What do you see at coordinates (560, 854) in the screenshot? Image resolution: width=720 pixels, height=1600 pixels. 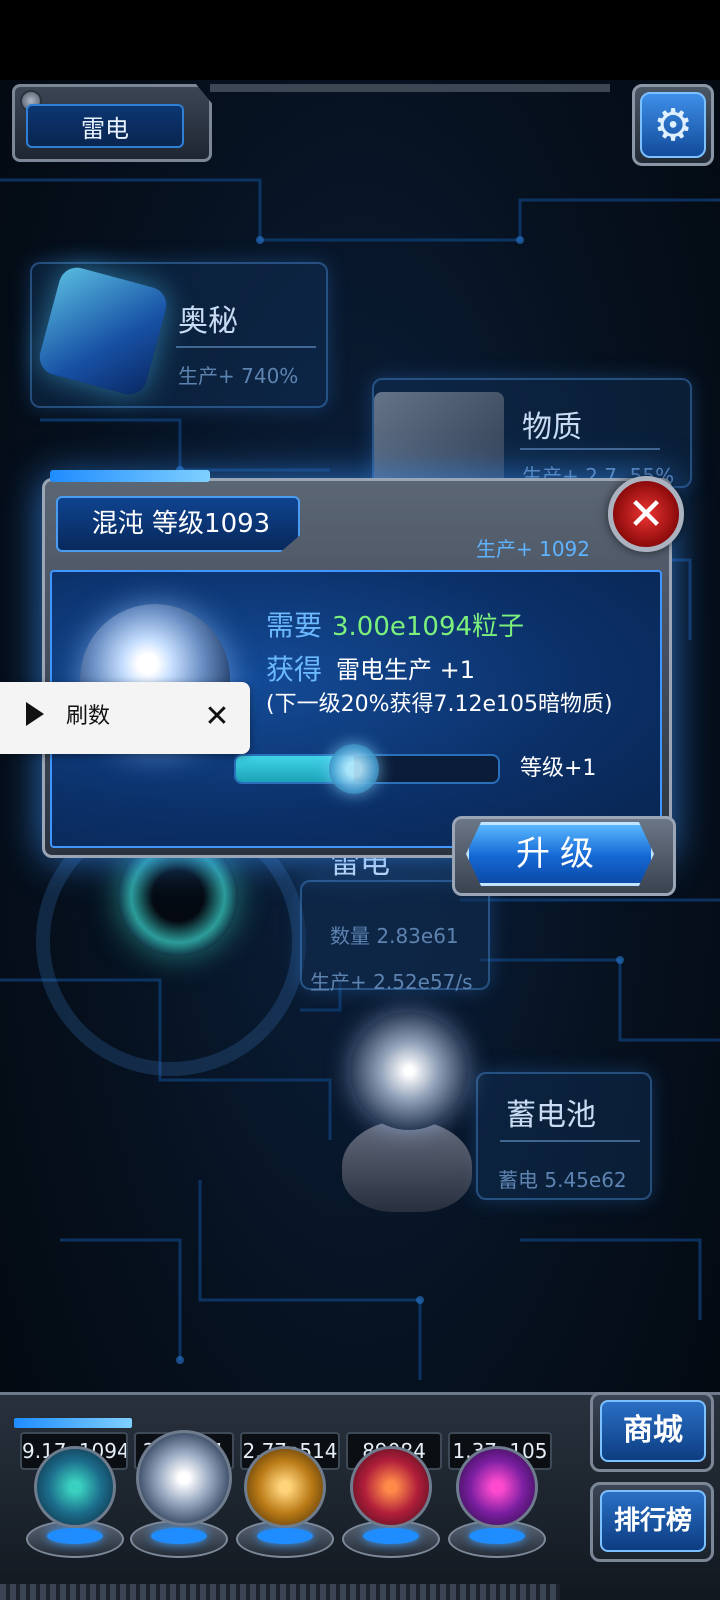 I see `upgrade-button: 升级` at bounding box center [560, 854].